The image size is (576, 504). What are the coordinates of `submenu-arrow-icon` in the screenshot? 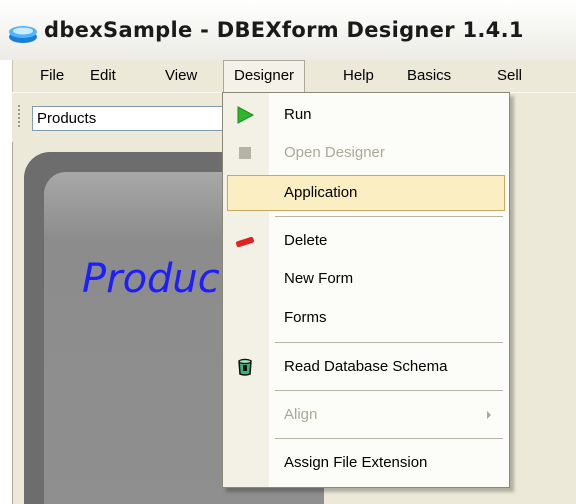 It's located at (489, 415).